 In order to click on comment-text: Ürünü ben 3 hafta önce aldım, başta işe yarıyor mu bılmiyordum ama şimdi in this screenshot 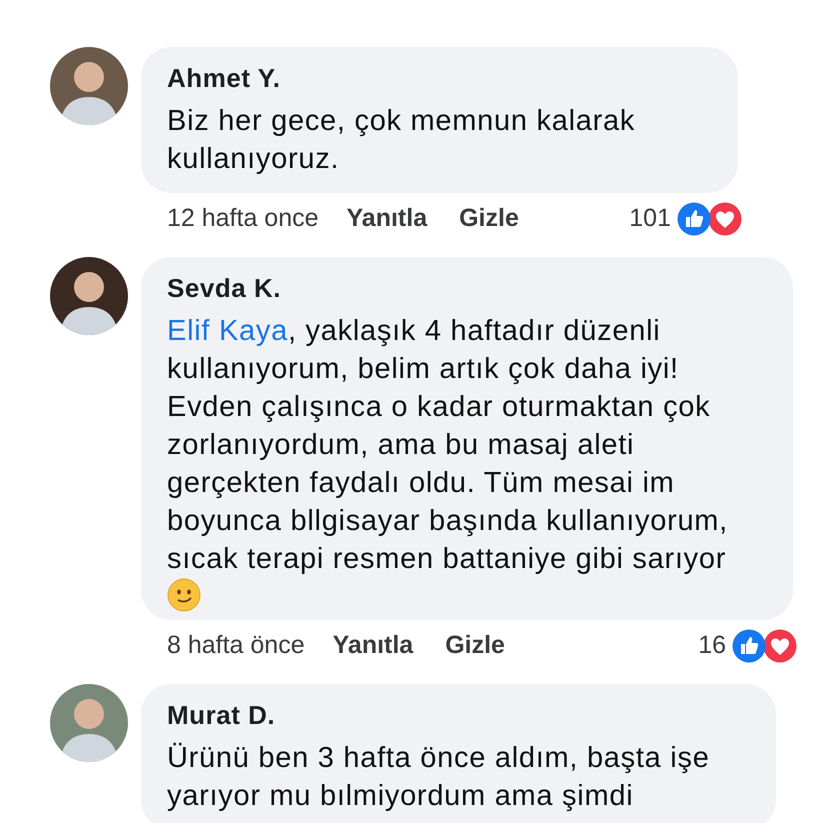, I will do `click(439, 777)`.